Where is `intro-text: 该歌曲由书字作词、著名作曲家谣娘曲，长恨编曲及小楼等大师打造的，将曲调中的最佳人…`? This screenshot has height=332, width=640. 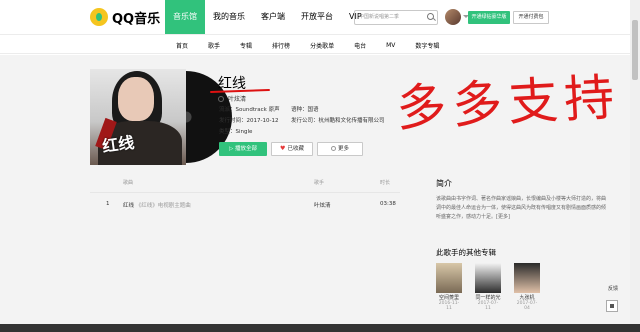 intro-text: 该歌曲由书字作词、著名作曲家谣娘曲，长恨编曲及小楼等大师打造的，将曲调中的最佳人… is located at coordinates (521, 208).